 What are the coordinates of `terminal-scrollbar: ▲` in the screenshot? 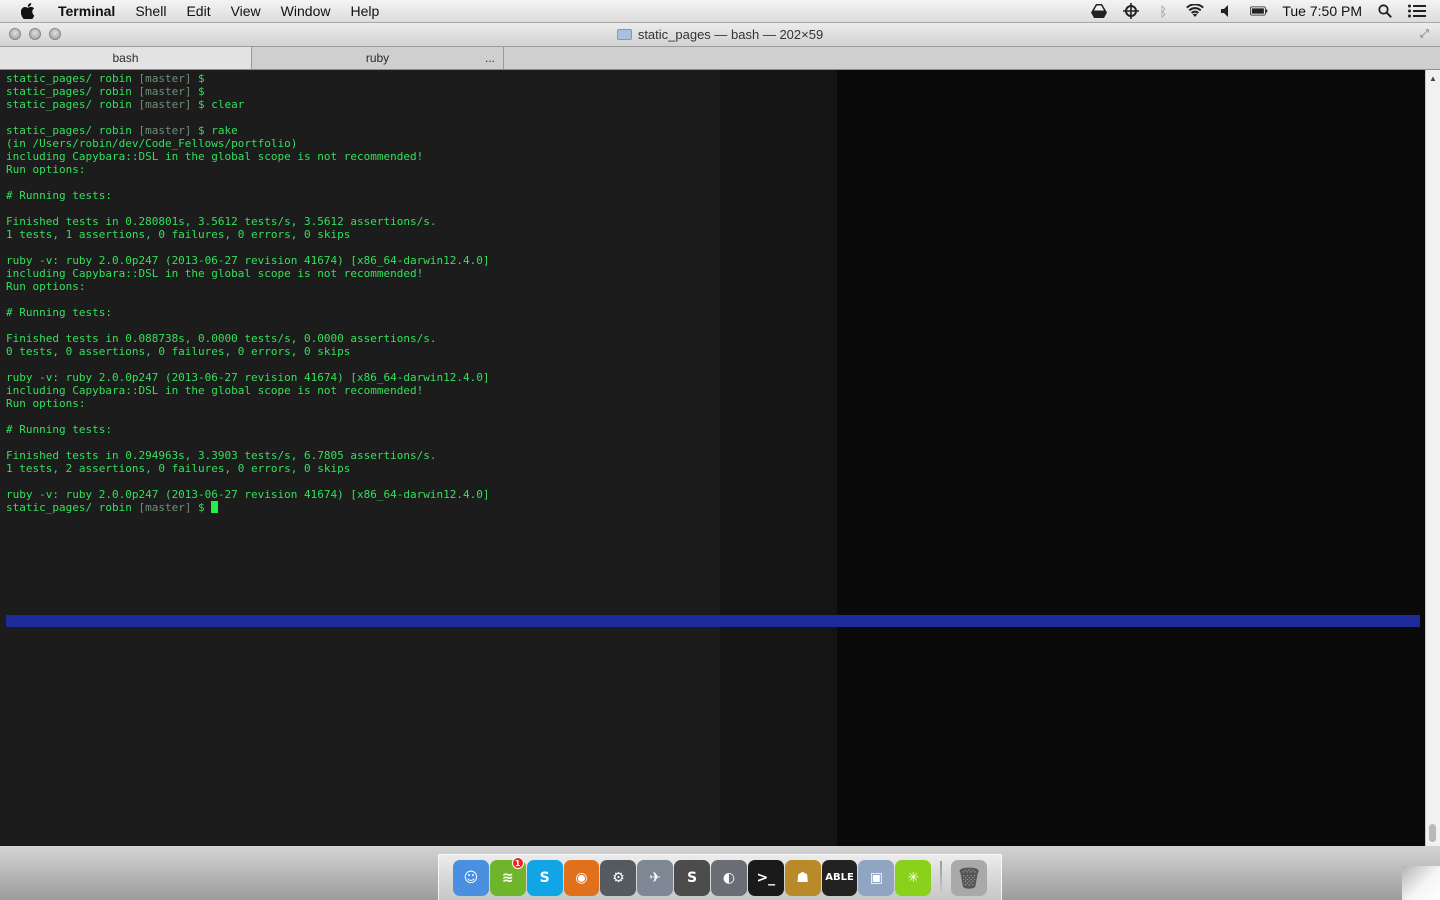 It's located at (1432, 458).